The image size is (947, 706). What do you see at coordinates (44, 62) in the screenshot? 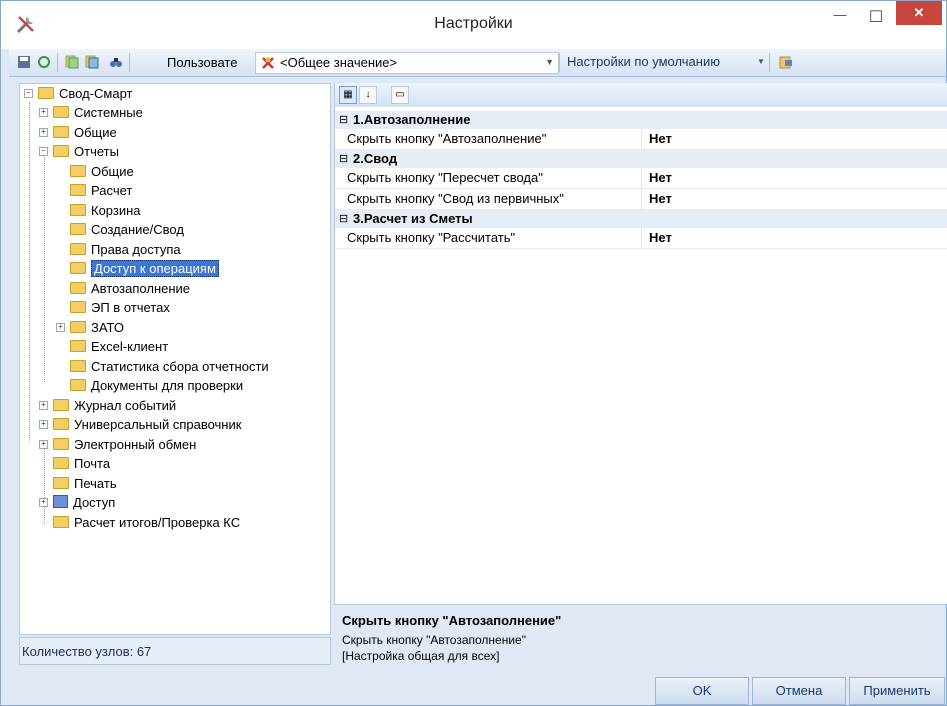
I see `refresh-icon` at bounding box center [44, 62].